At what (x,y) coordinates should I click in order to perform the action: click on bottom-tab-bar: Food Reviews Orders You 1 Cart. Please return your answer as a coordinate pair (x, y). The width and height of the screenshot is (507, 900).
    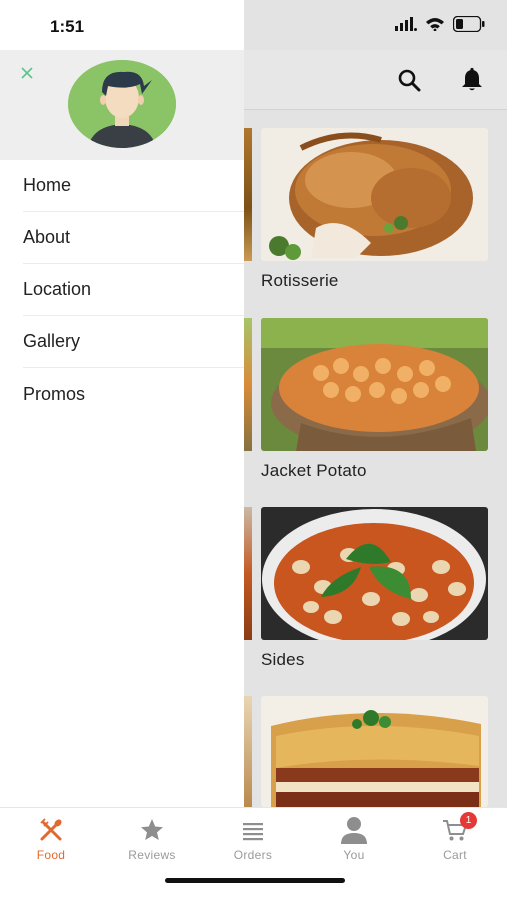
    Looking at the image, I should click on (253, 853).